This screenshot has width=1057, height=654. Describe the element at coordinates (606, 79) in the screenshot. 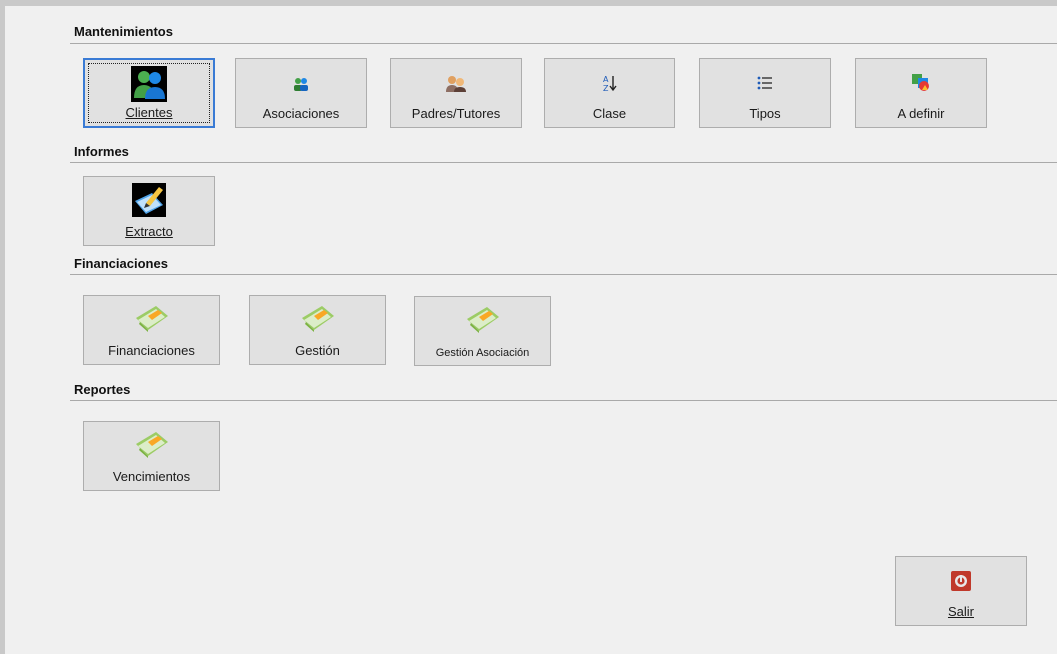

I see `svg-text: A` at that location.